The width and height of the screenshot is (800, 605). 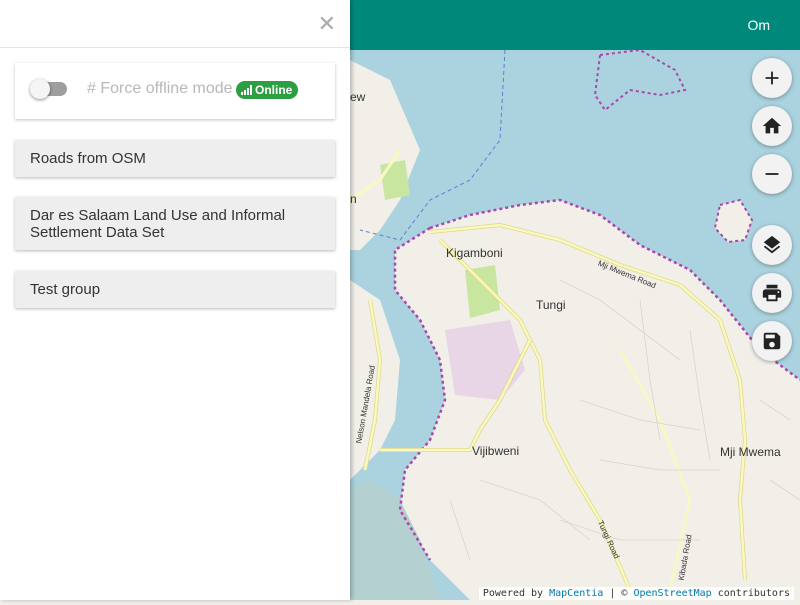 I want to click on attribution-powered-by: Powered by, so click(x=513, y=593).